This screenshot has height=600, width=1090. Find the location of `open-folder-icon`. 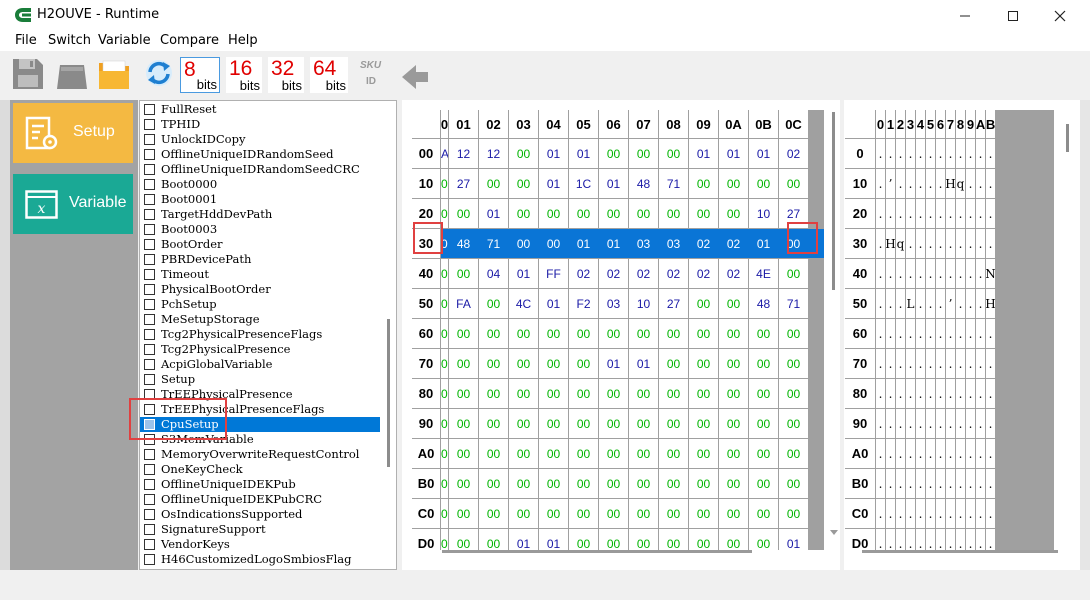

open-folder-icon is located at coordinates (114, 73).